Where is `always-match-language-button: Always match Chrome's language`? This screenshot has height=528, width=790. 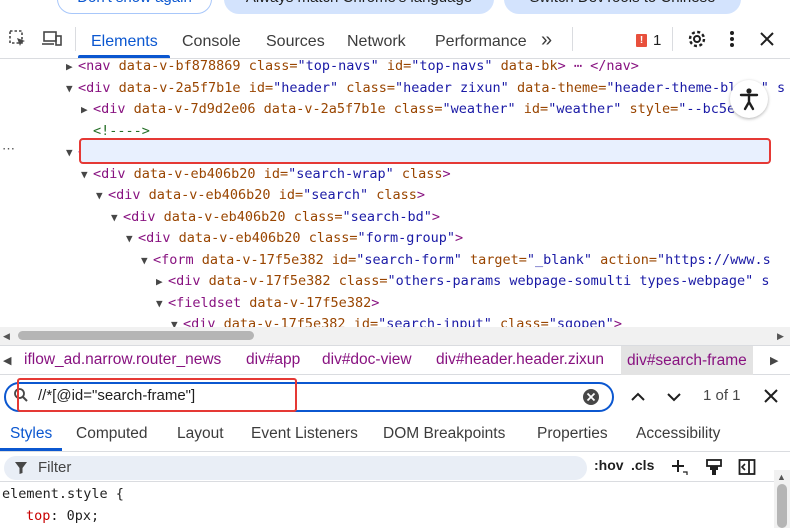 always-match-language-button: Always match Chrome's language is located at coordinates (359, 7).